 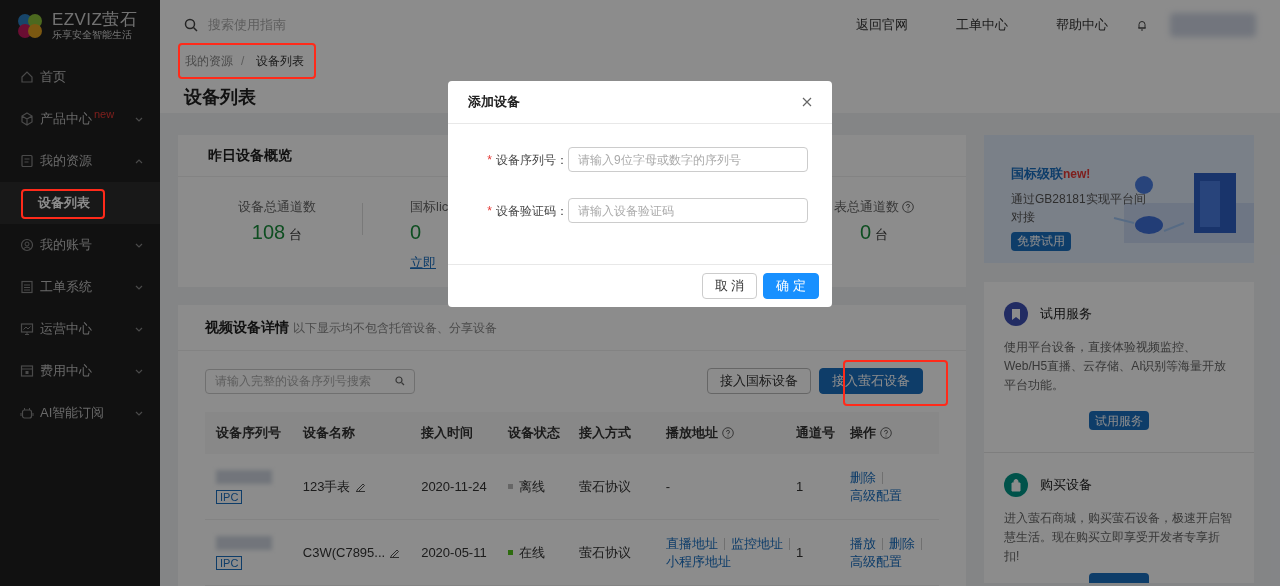 What do you see at coordinates (1066, 314) in the screenshot?
I see `promo-title: 试用服务` at bounding box center [1066, 314].